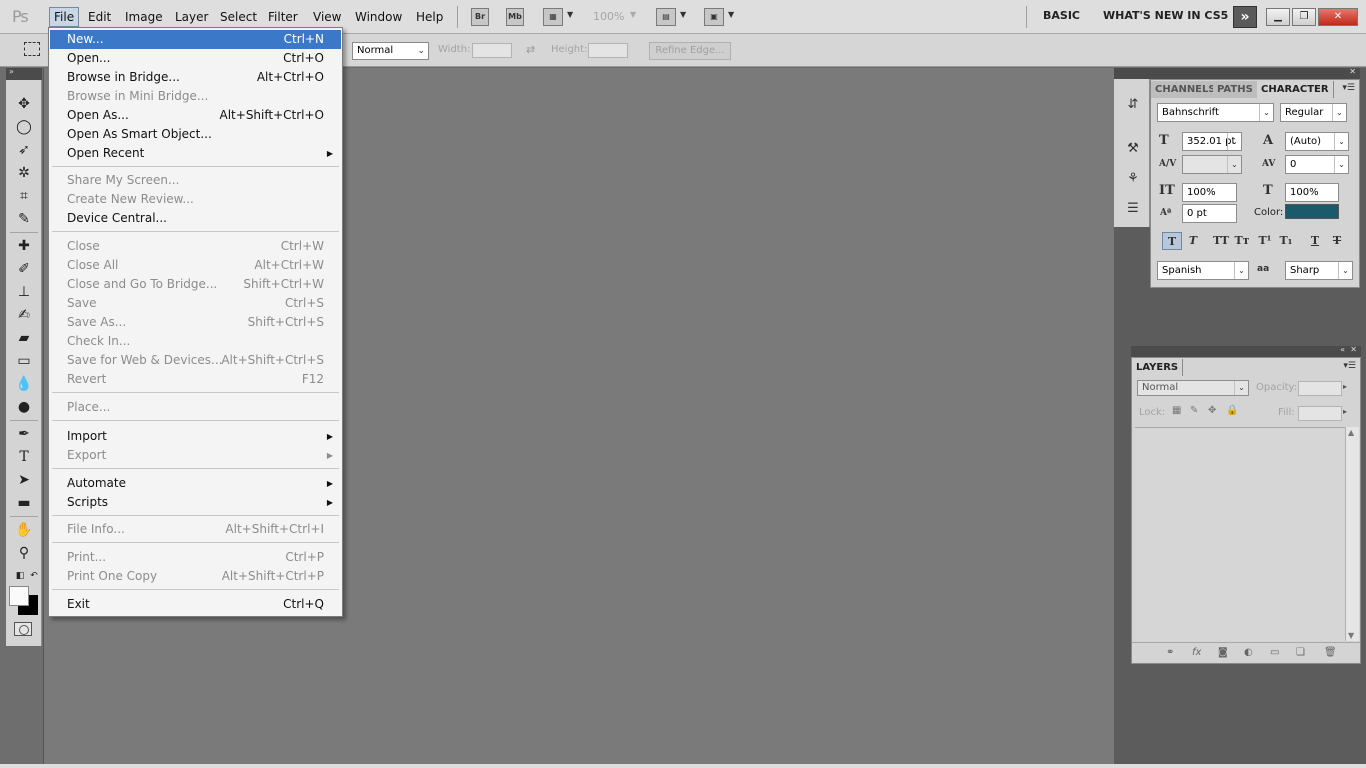  Describe the element at coordinates (1212, 141) in the screenshot. I see `font-size-input: 352.01 pt ⌄` at that location.